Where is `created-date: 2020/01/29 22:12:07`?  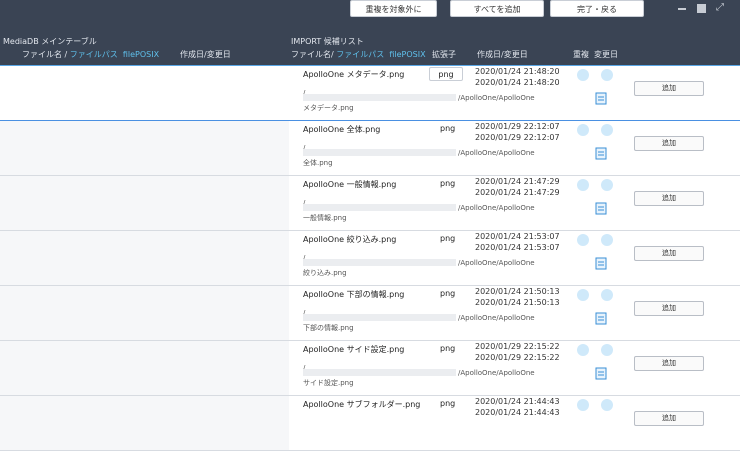 created-date: 2020/01/29 22:12:07 is located at coordinates (517, 126).